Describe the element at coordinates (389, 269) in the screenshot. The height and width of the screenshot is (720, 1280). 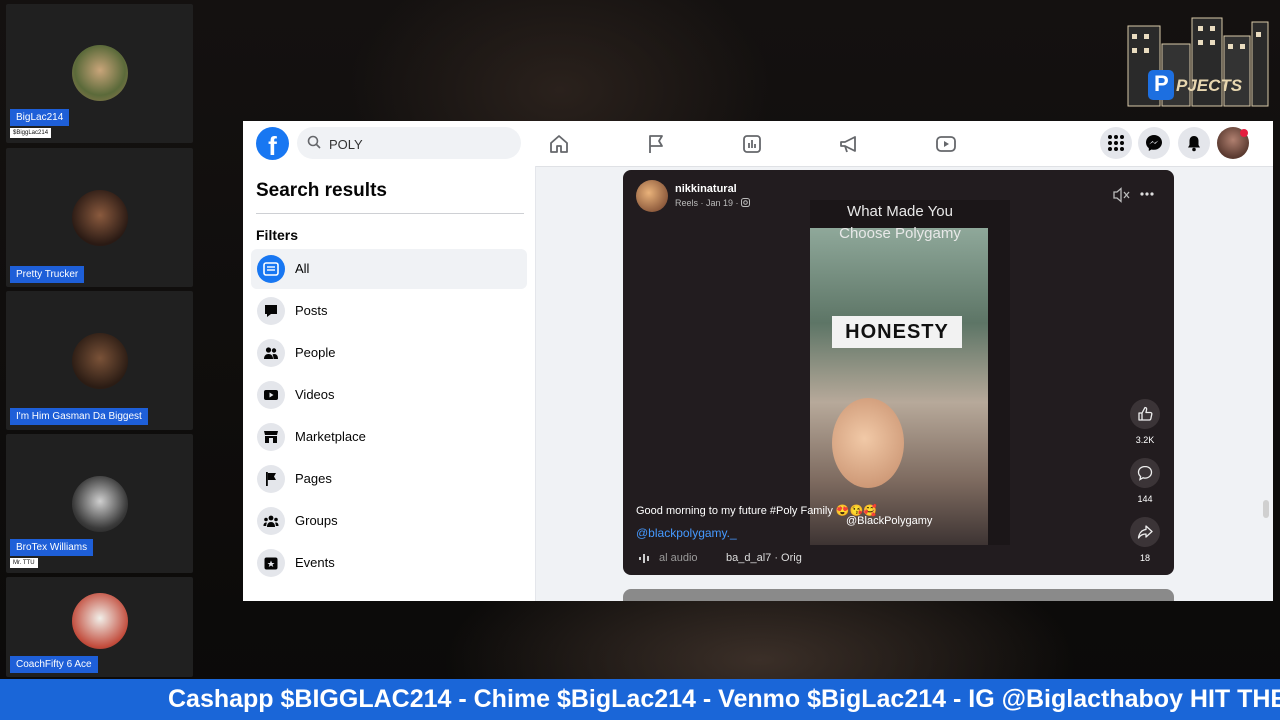
I see `filter-all: All` at that location.